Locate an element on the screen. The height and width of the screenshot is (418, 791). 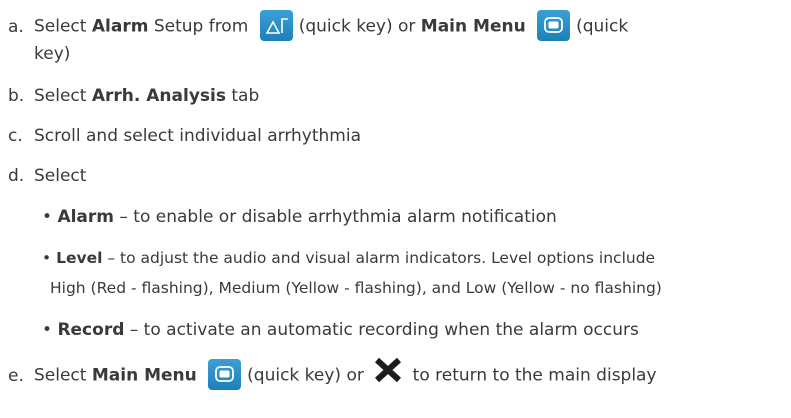
step-letter: b. is located at coordinates (16, 96).